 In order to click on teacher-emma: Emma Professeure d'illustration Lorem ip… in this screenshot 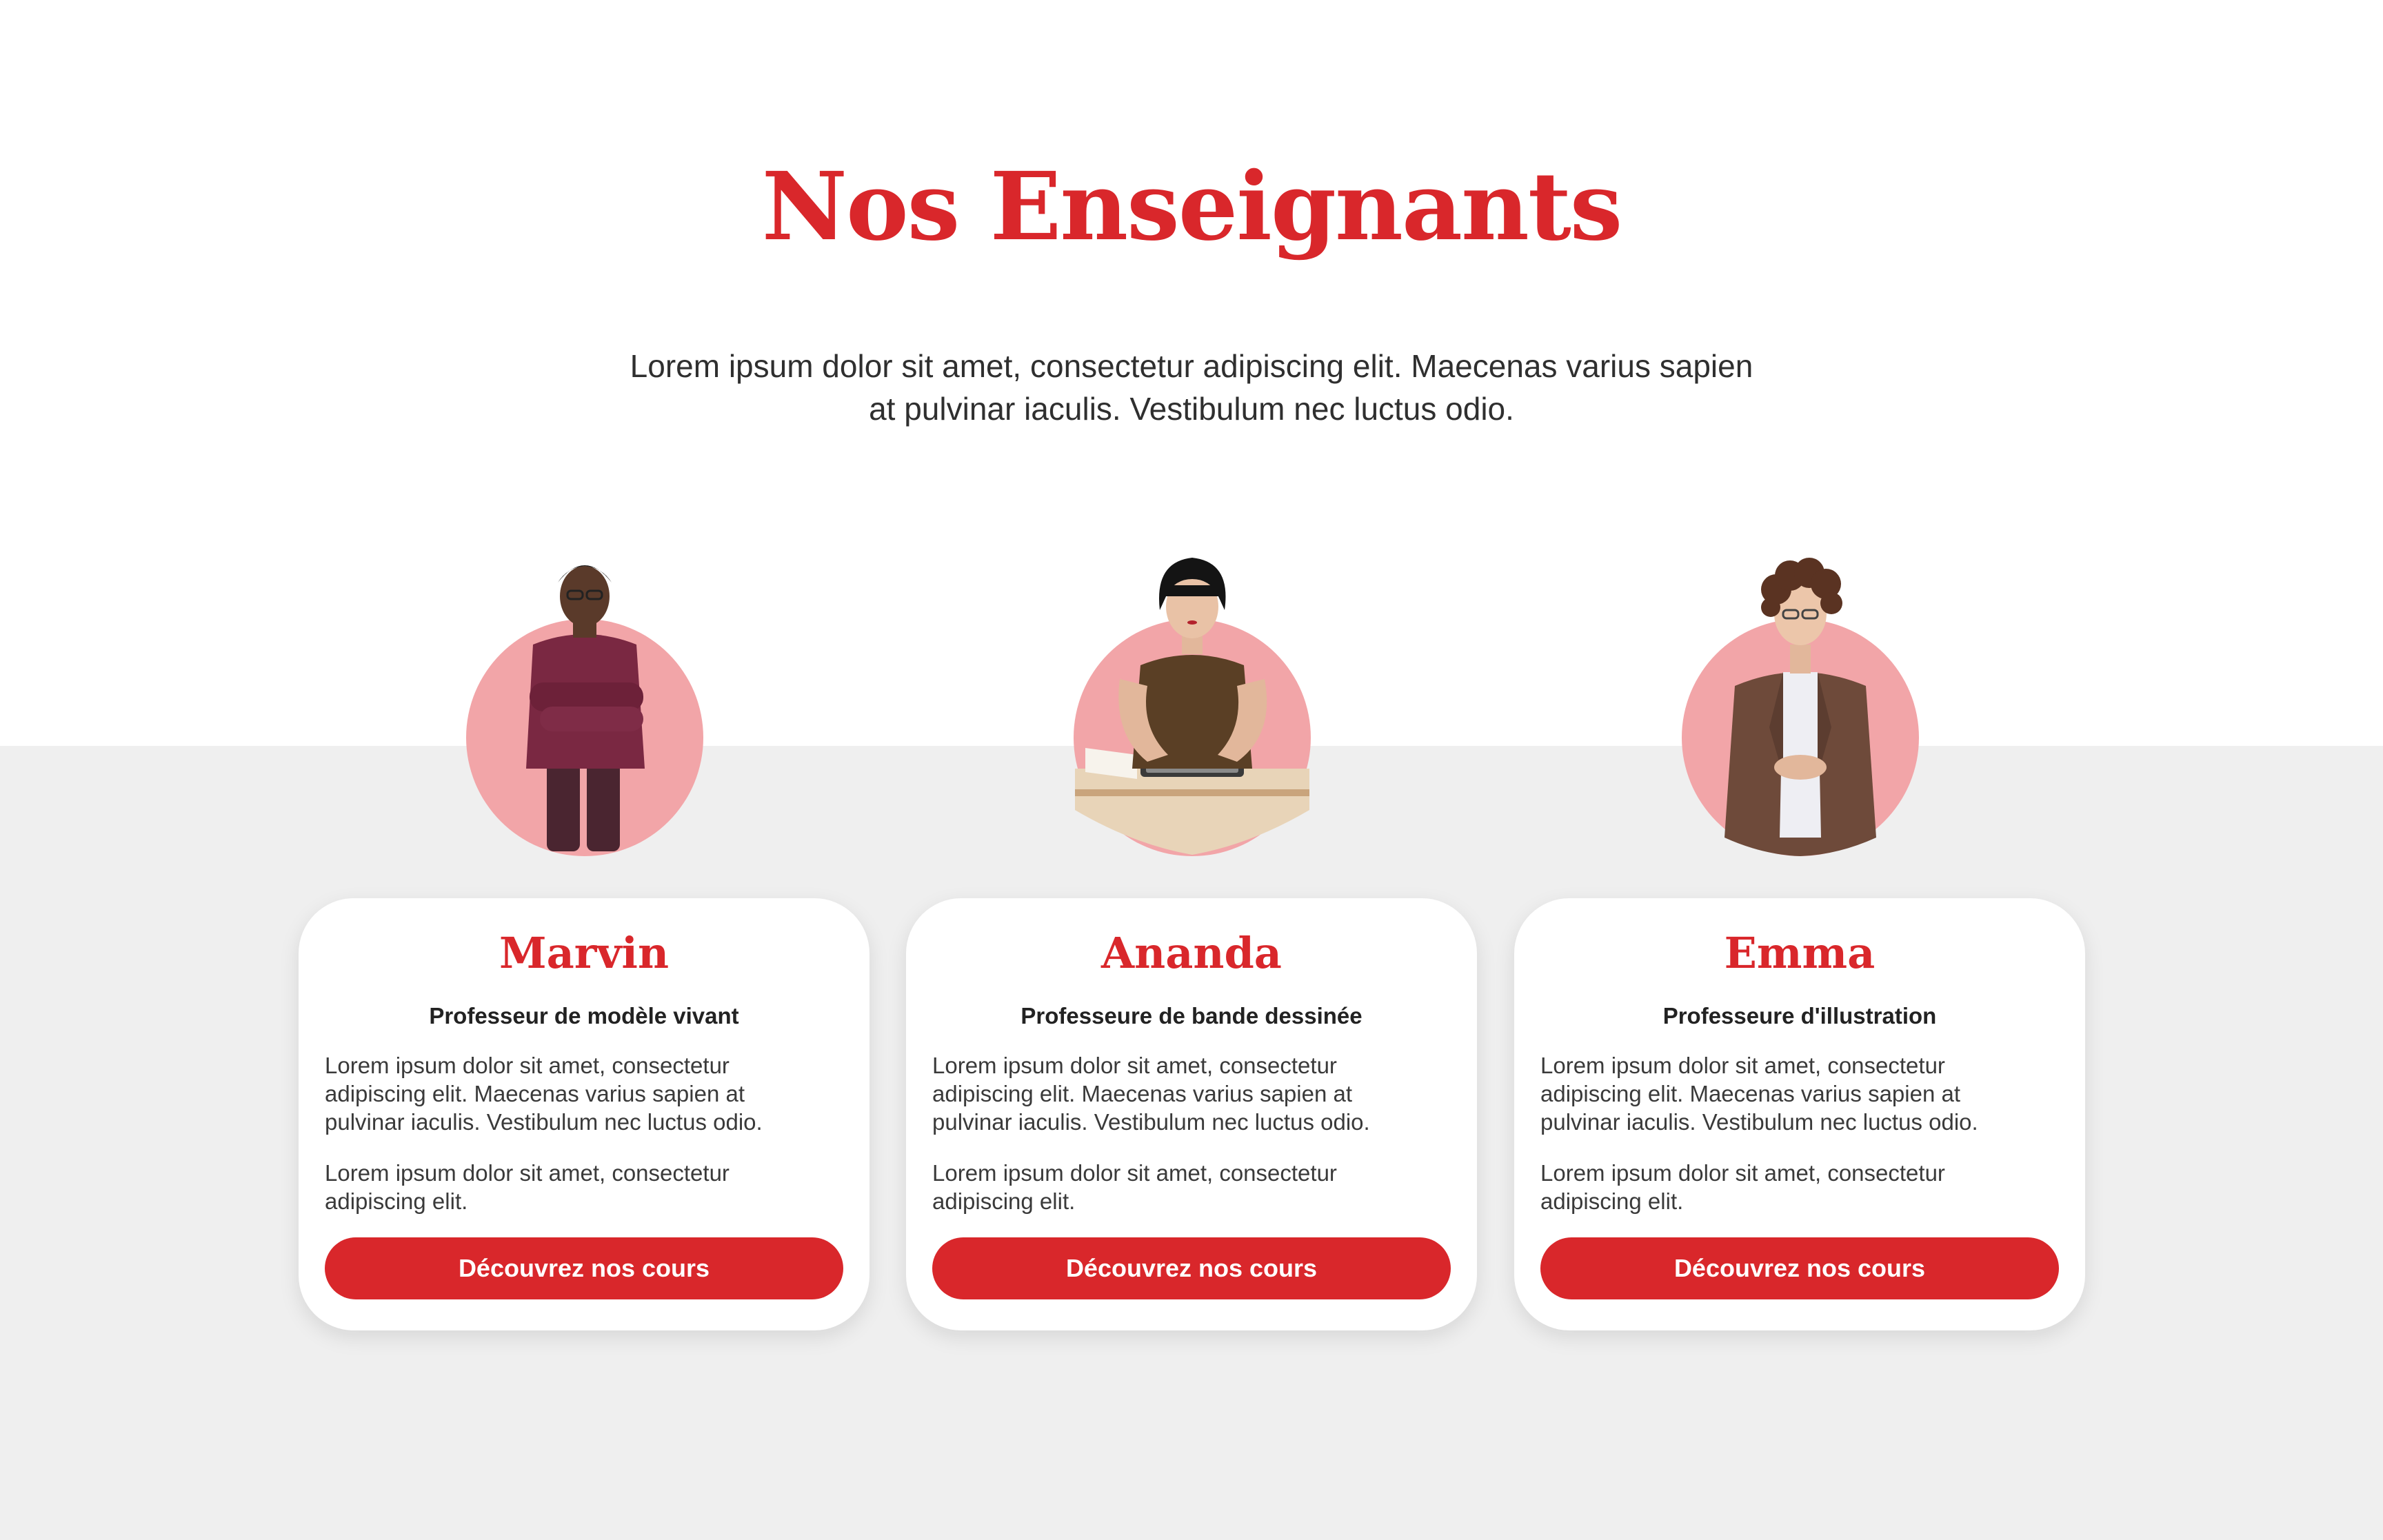, I will do `click(1799, 939)`.